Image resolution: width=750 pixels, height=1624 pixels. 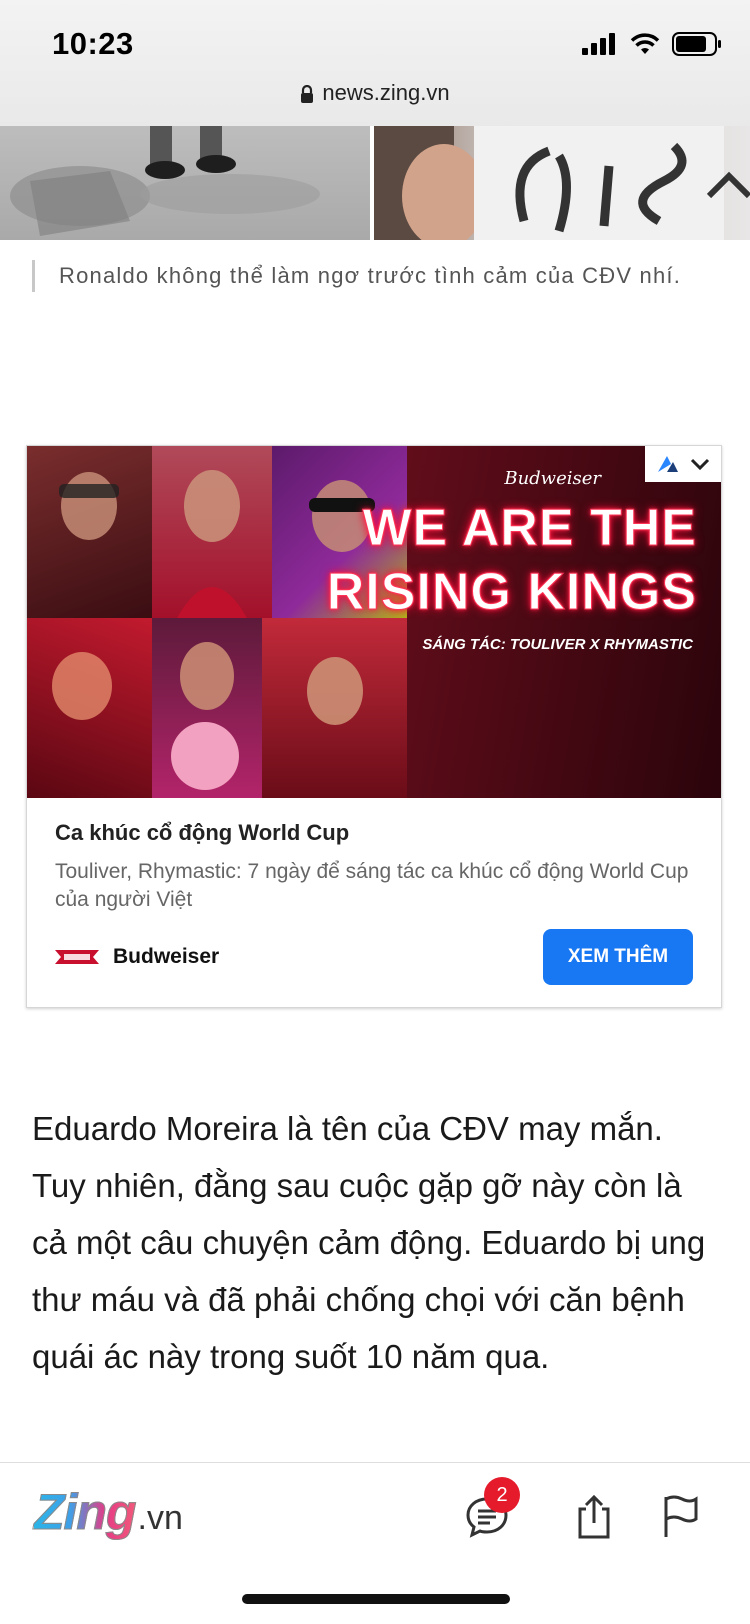 What do you see at coordinates (502, 1495) in the screenshot?
I see `comment-count-badge: 2` at bounding box center [502, 1495].